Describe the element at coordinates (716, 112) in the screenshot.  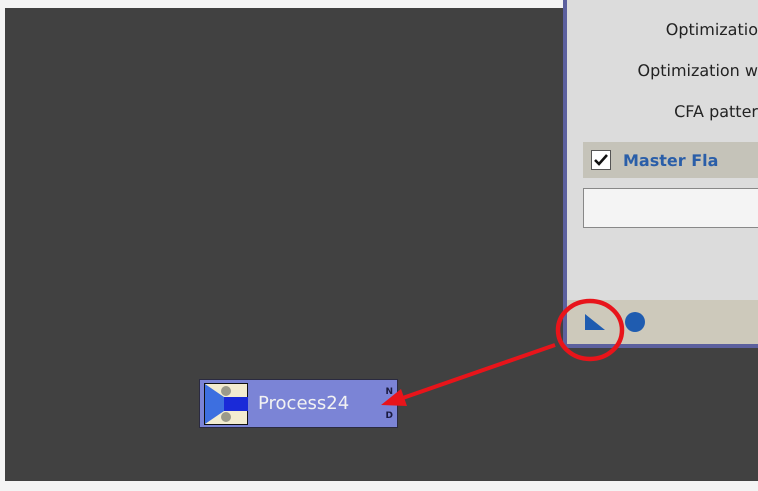
I see `field-label: CFA patter` at that location.